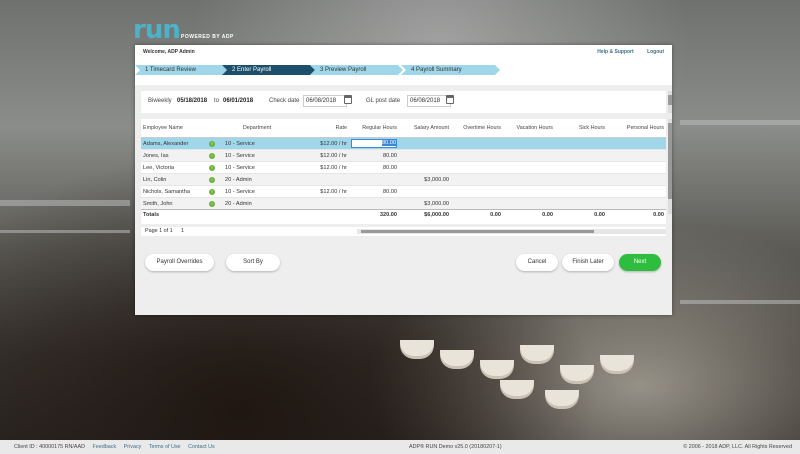 This screenshot has height=454, width=800. Describe the element at coordinates (403, 52) in the screenshot. I see `top-bar: Welcome, ADP Admin Help & Support Logout` at that location.